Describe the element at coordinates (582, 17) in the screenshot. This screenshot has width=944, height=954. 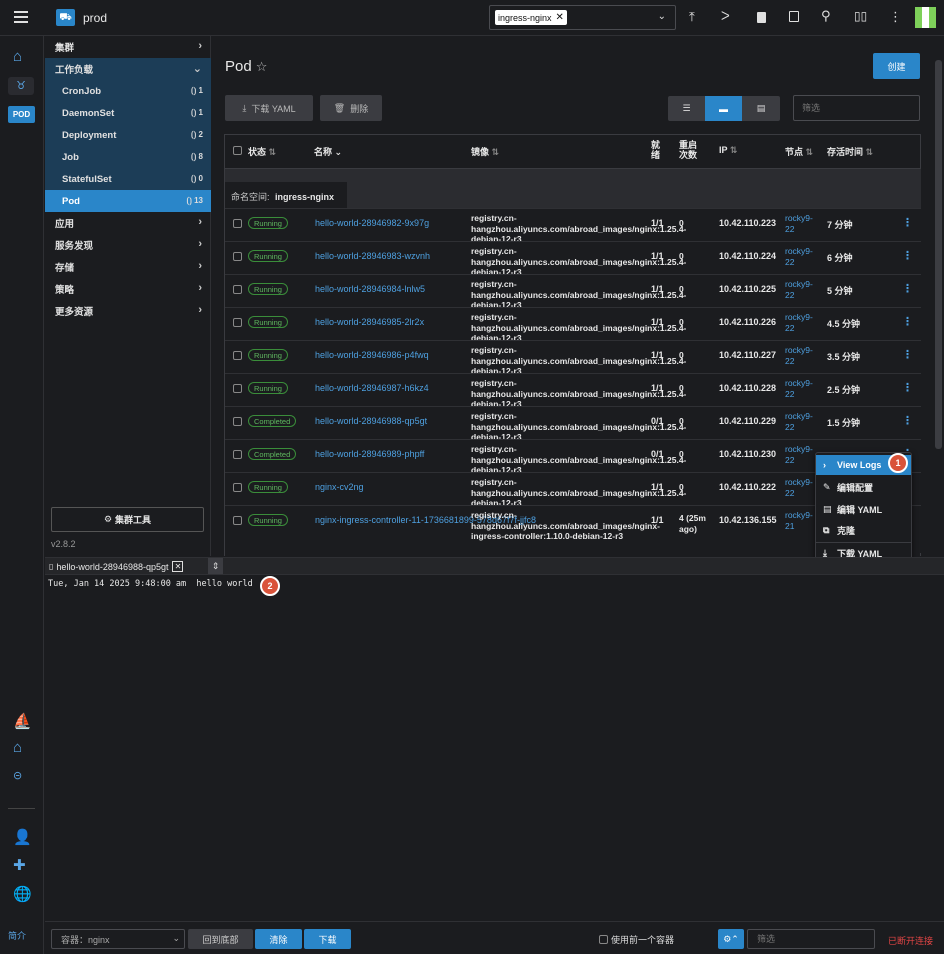
I see `namespace-filter: ingress-nginx ✕ ⌄` at that location.